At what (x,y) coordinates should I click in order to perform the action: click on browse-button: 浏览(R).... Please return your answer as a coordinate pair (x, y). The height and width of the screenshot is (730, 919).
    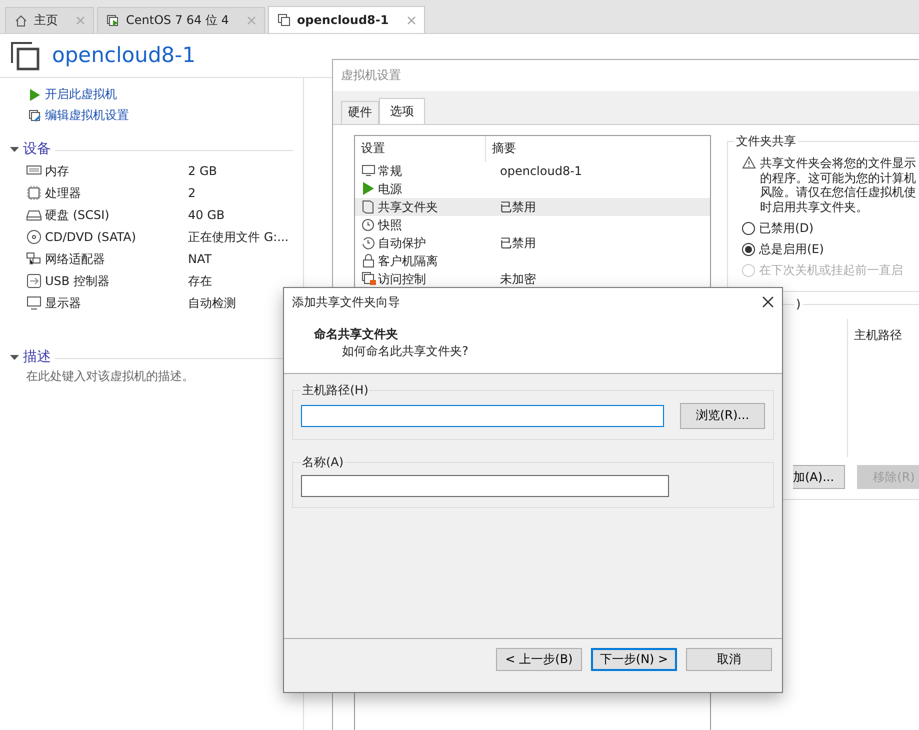
    Looking at the image, I should click on (722, 415).